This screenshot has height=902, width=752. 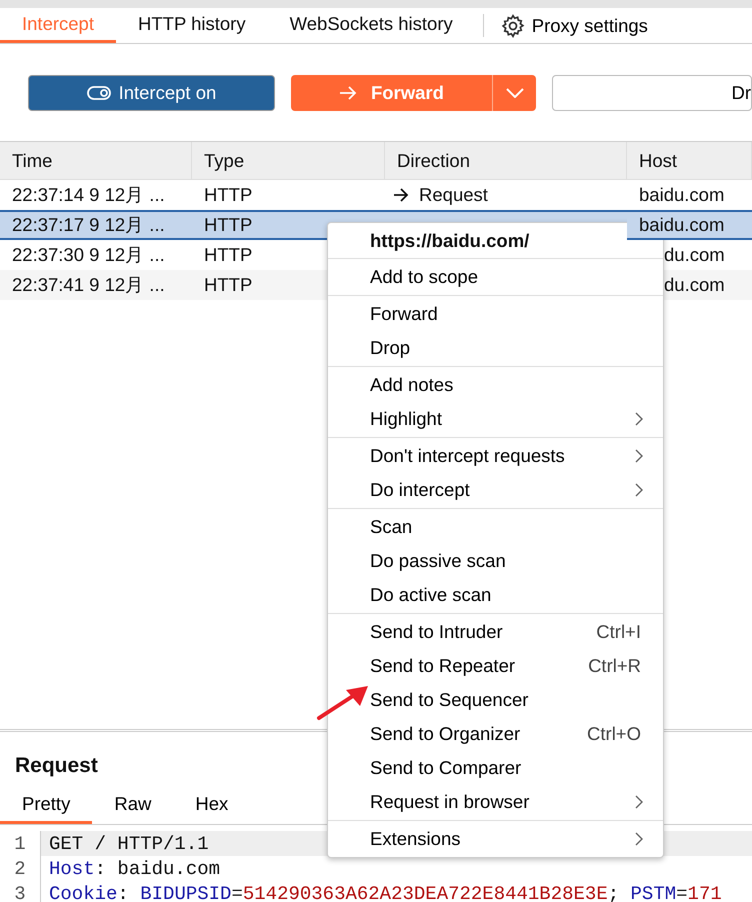 What do you see at coordinates (574, 25) in the screenshot?
I see `settings-tab: Proxy settings` at bounding box center [574, 25].